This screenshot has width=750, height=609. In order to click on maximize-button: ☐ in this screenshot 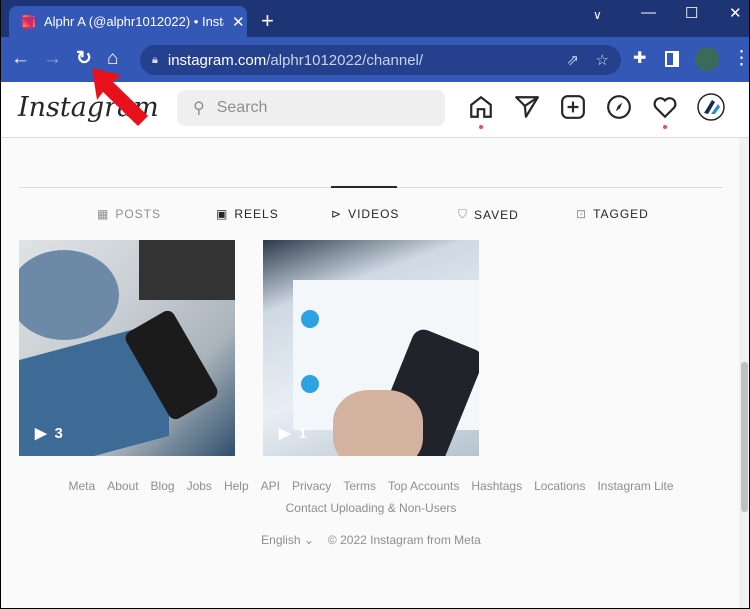, I will do `click(691, 13)`.